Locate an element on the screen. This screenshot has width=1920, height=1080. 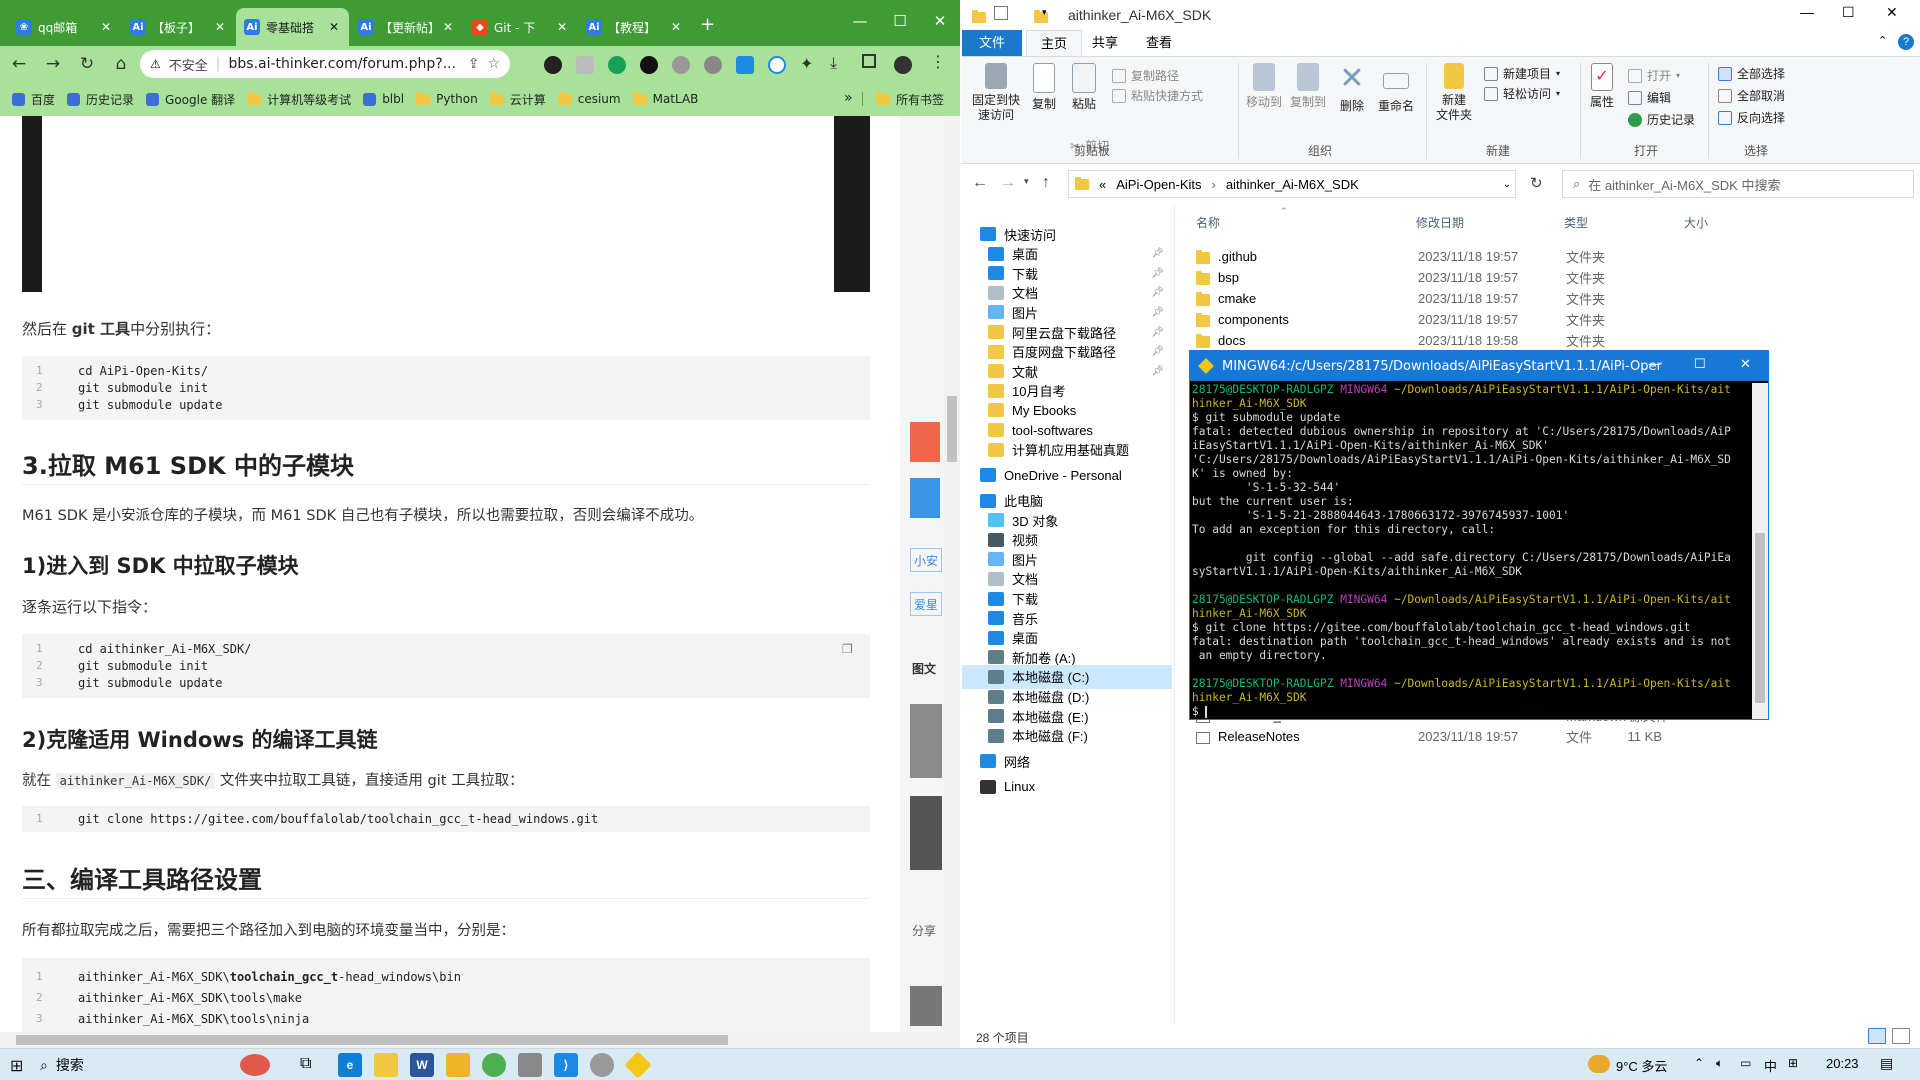
path-dropdown-icon: ⌄ is located at coordinates (1507, 184).